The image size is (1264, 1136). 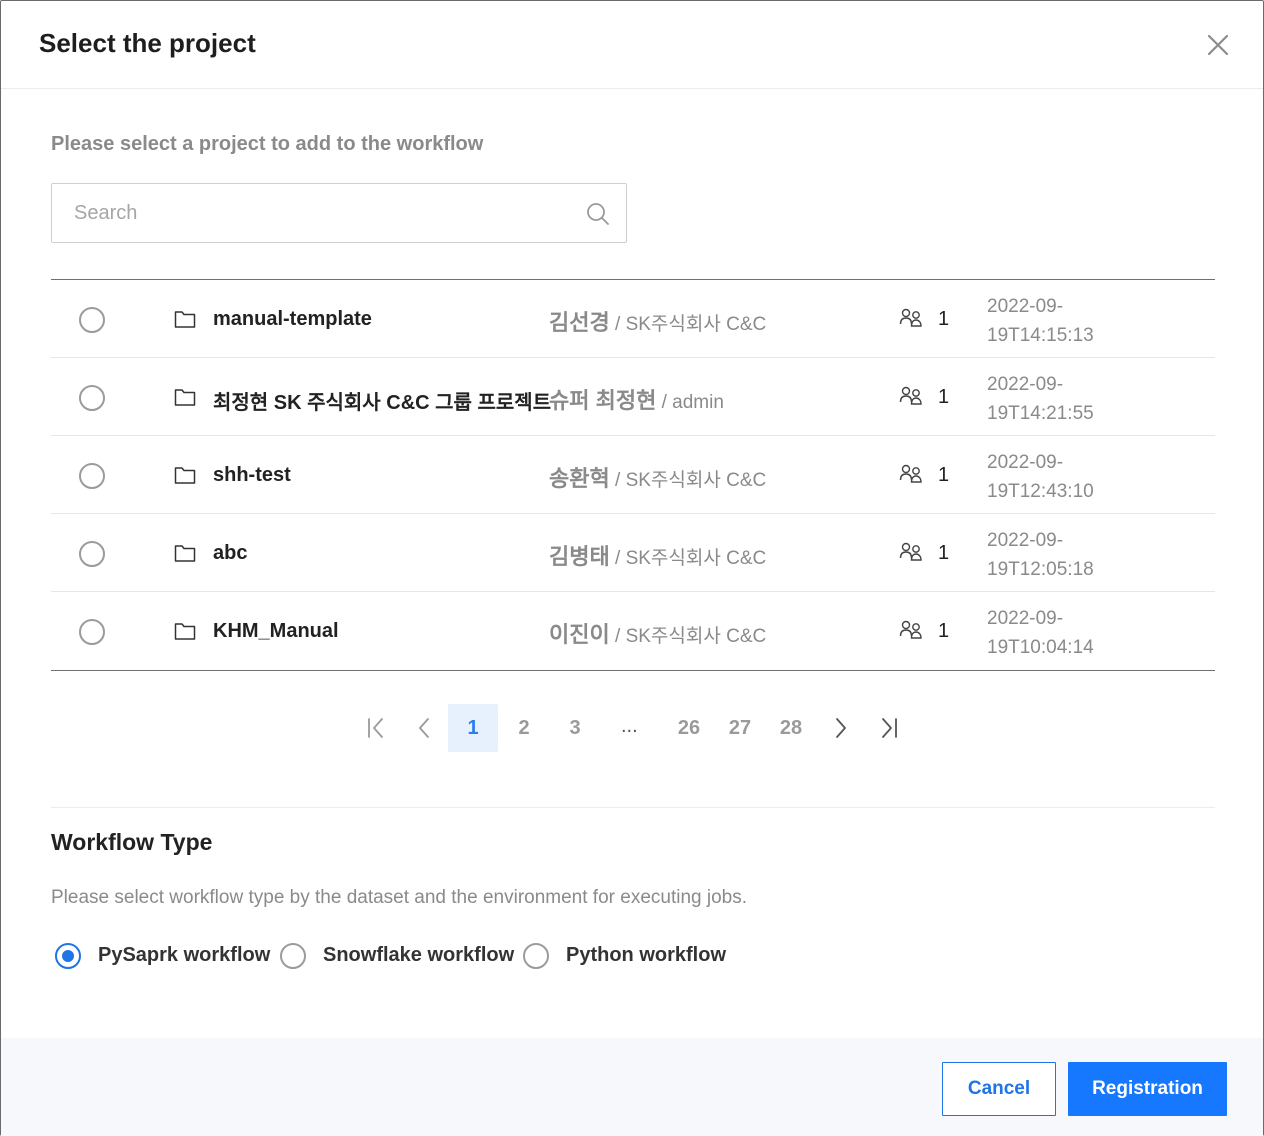 I want to click on time-line: 19T12:05:18, so click(x=1040, y=569).